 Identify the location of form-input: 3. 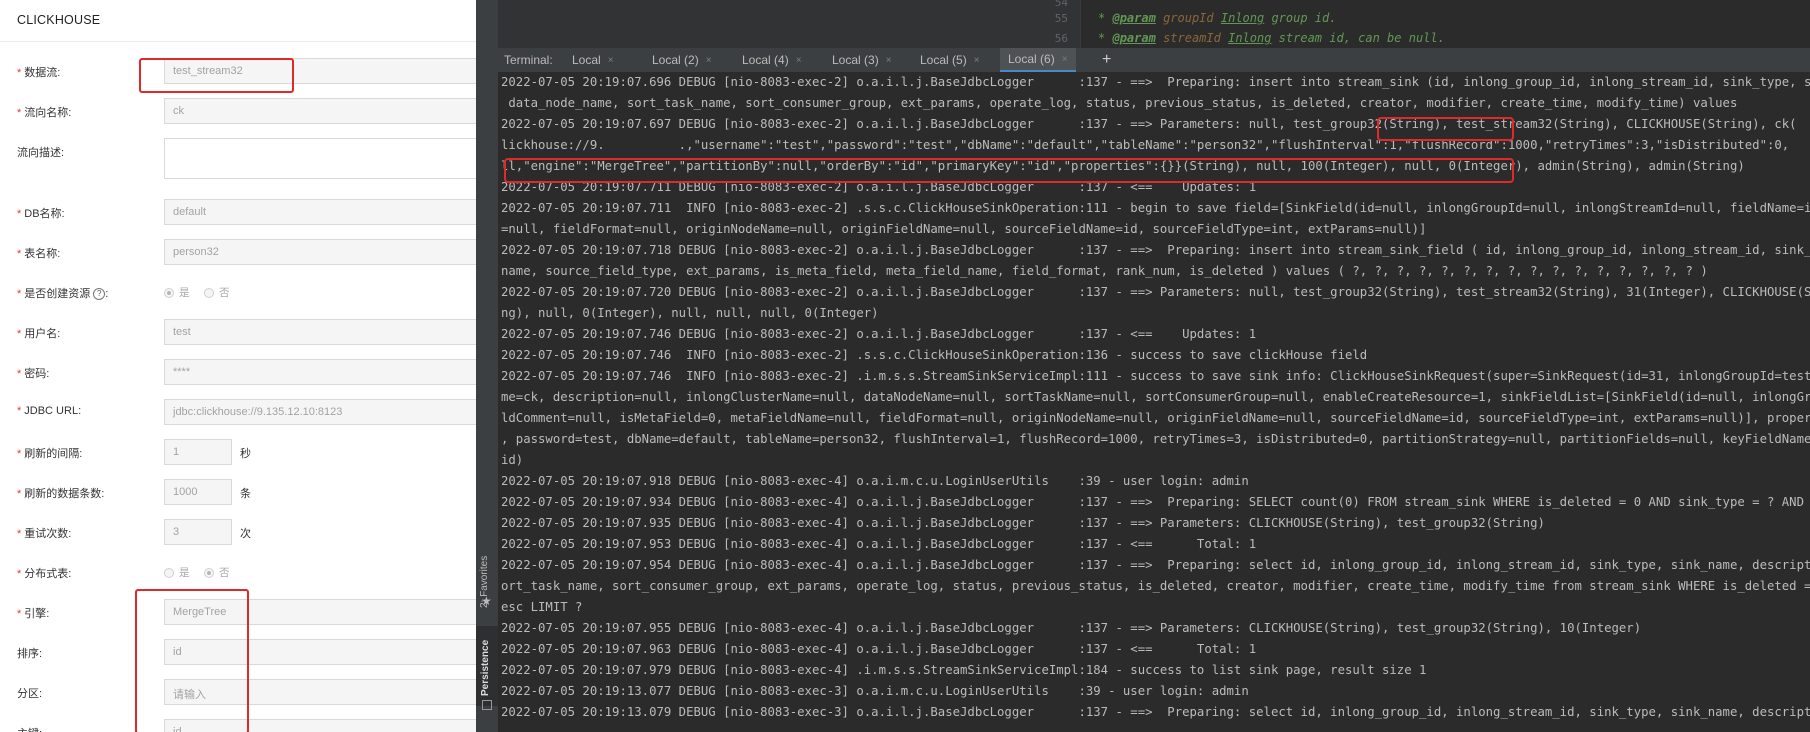
(198, 532).